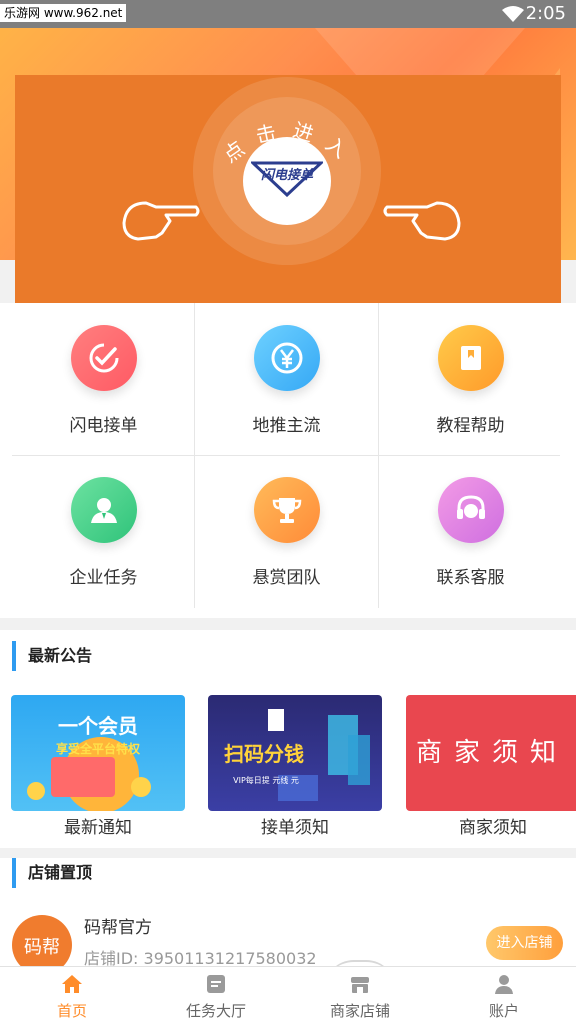 The height and width of the screenshot is (1024, 576). What do you see at coordinates (513, 14) in the screenshot?
I see `wifi-icon` at bounding box center [513, 14].